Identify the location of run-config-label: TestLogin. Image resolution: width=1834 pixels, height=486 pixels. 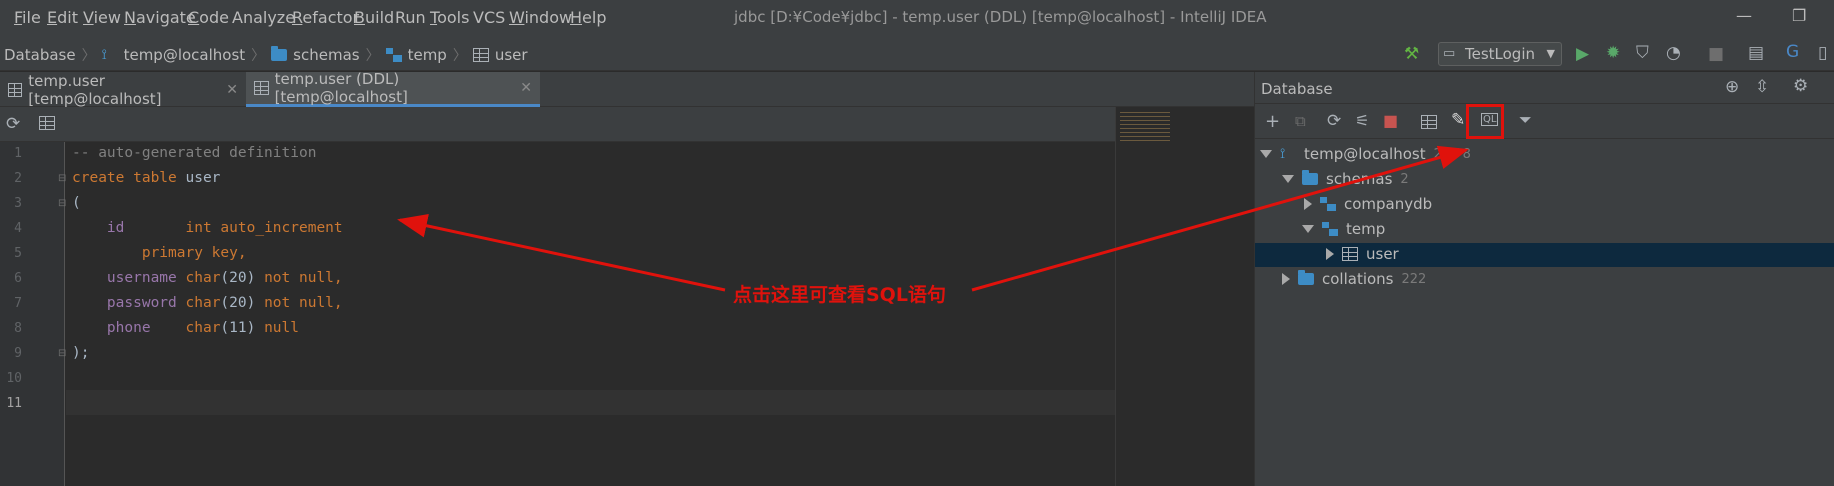
(1500, 54).